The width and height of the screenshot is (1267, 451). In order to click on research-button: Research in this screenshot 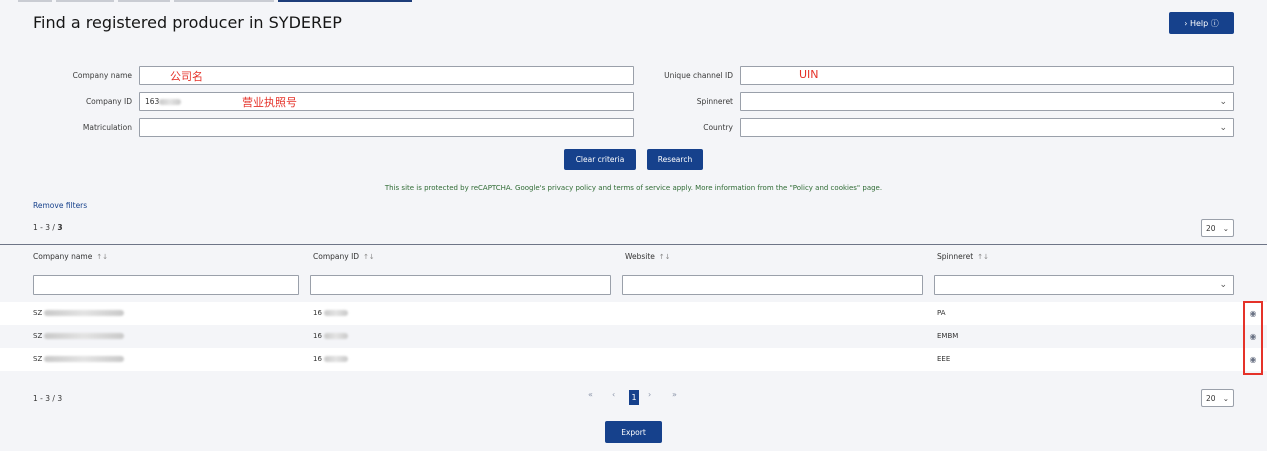, I will do `click(675, 159)`.